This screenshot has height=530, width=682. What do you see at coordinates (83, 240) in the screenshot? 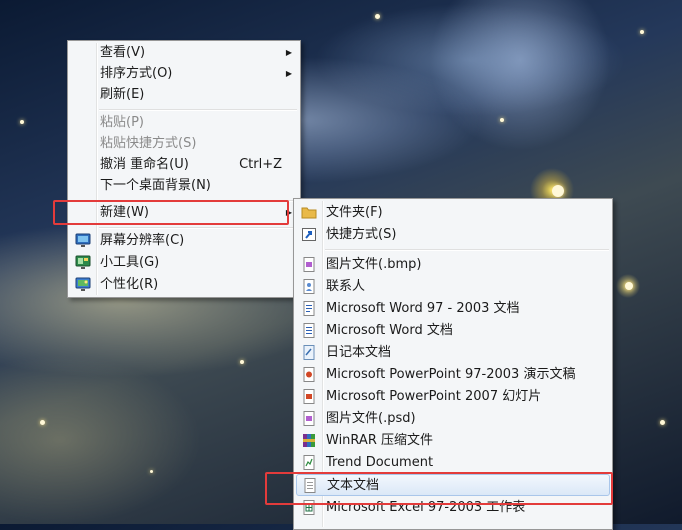
I see `display-icon` at bounding box center [83, 240].